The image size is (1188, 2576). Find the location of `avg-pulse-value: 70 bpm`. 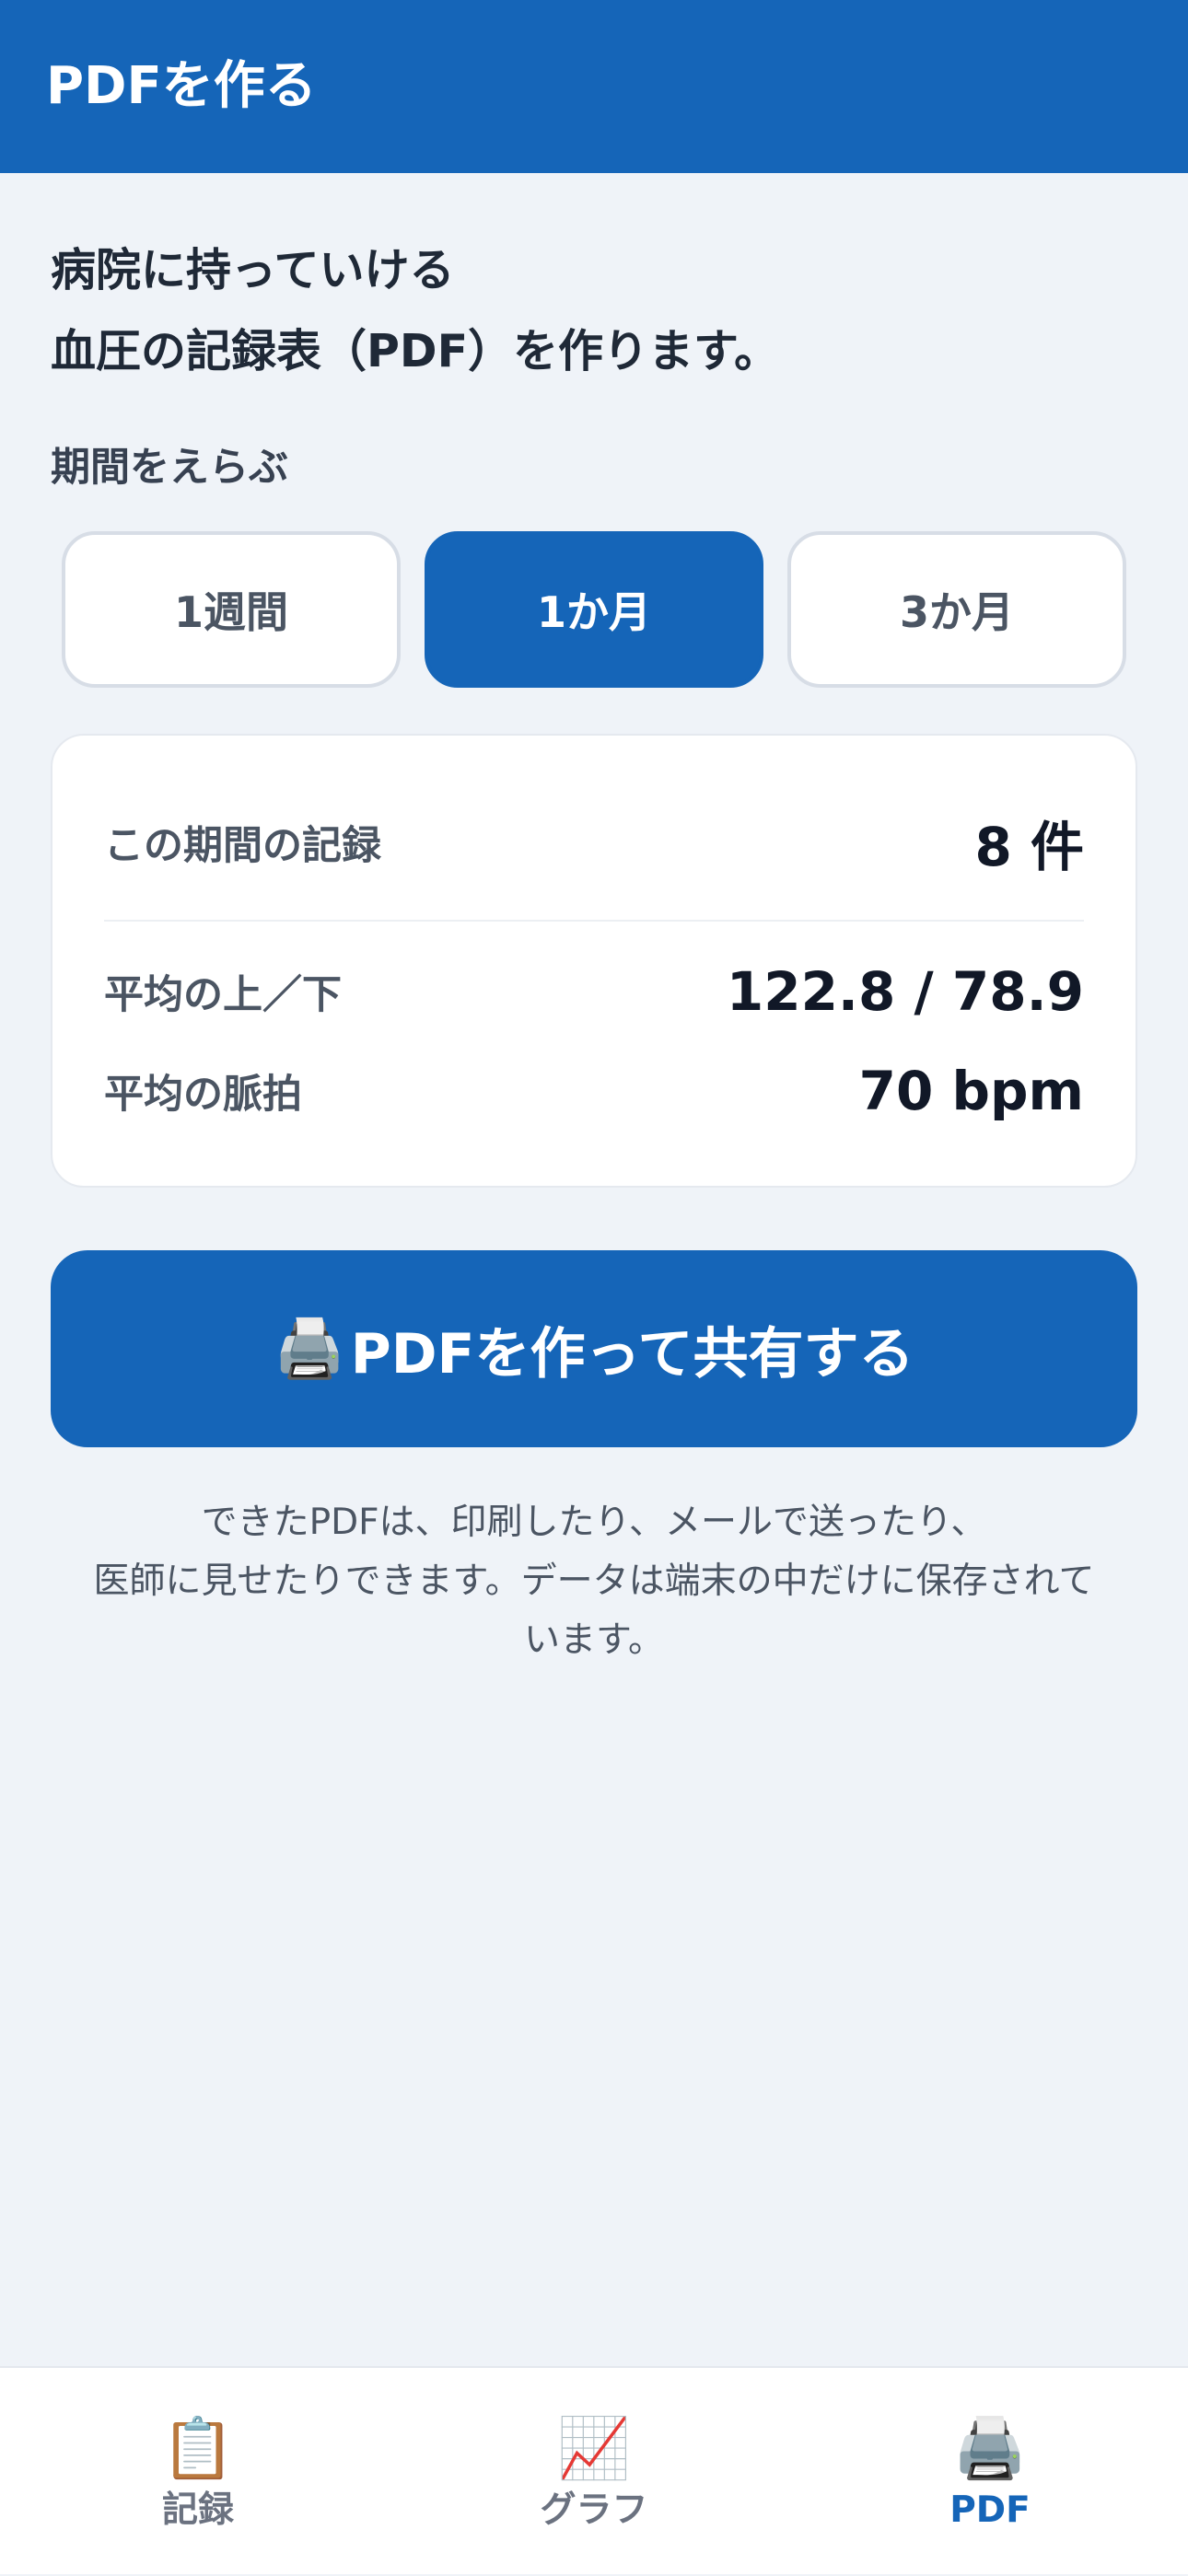

avg-pulse-value: 70 bpm is located at coordinates (971, 1091).